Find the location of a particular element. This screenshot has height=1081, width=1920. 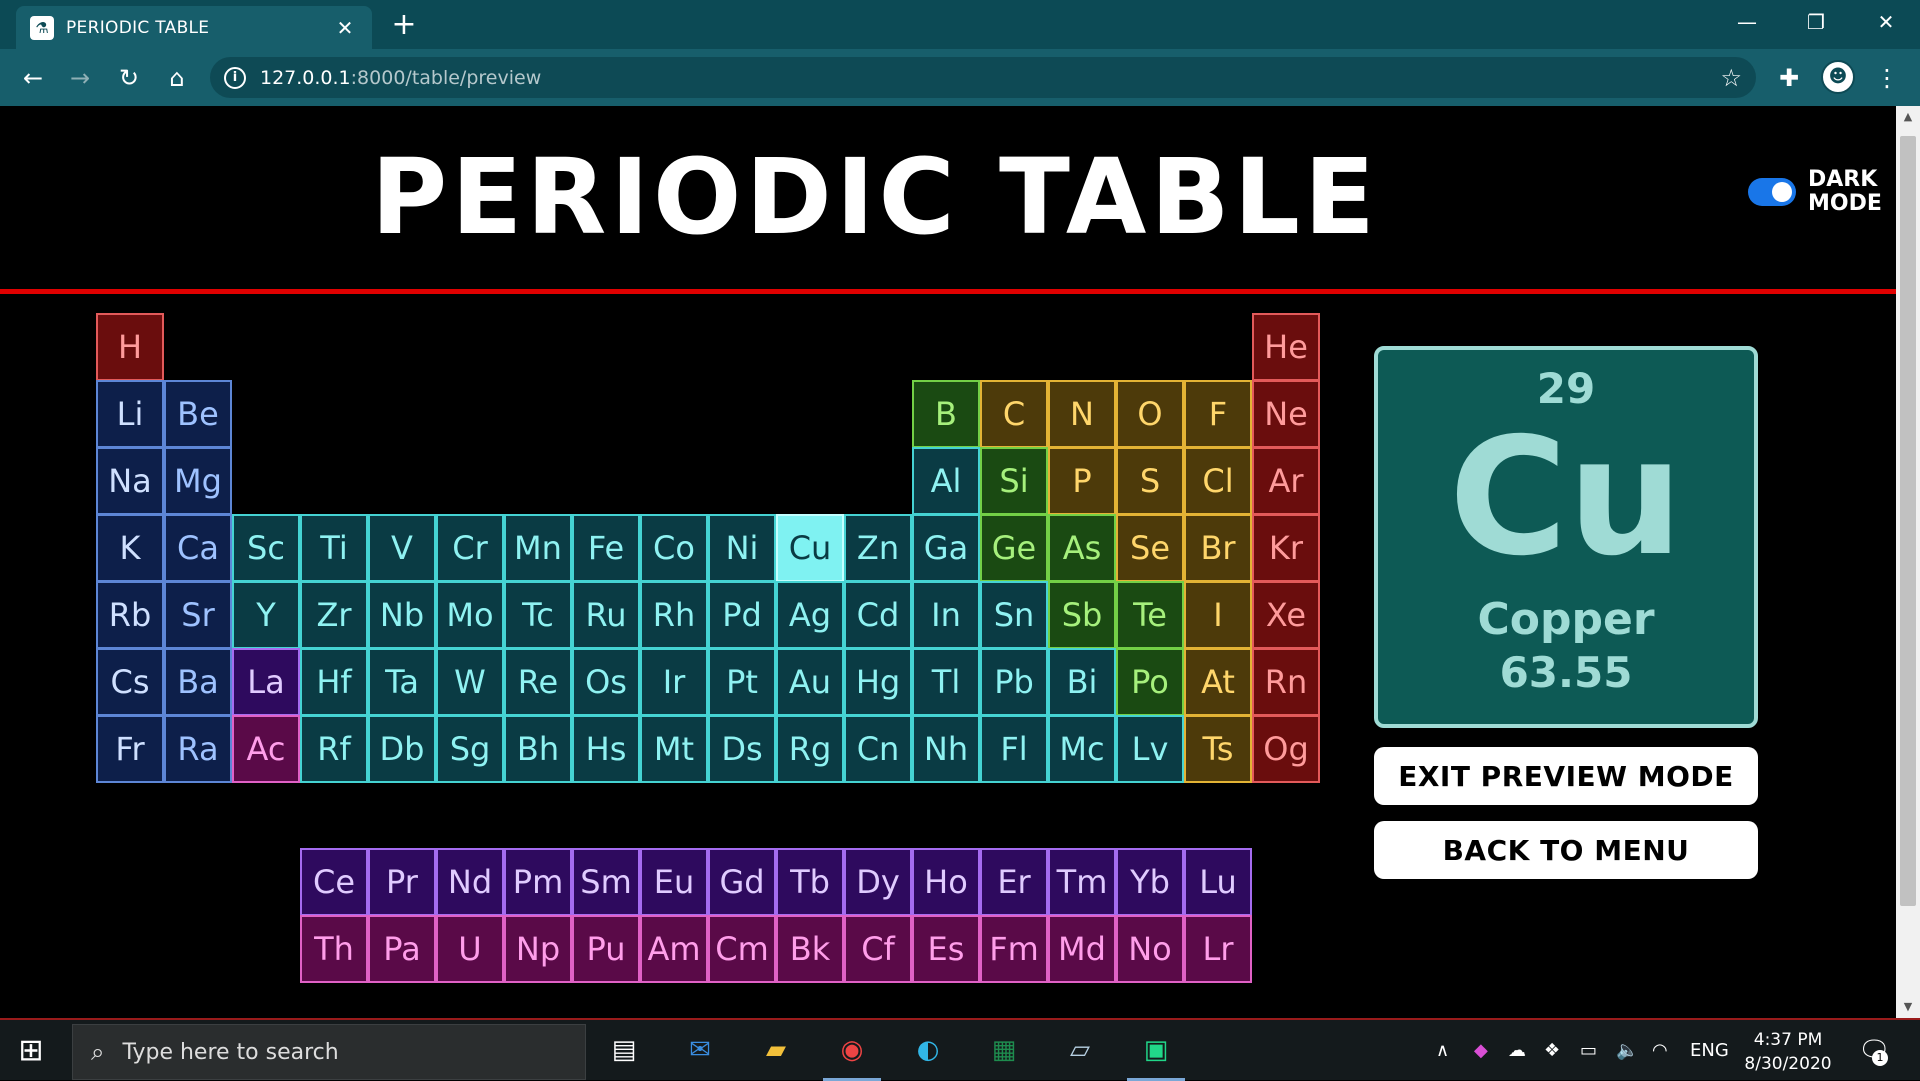

tab-close-icon: ✕ is located at coordinates (345, 28).